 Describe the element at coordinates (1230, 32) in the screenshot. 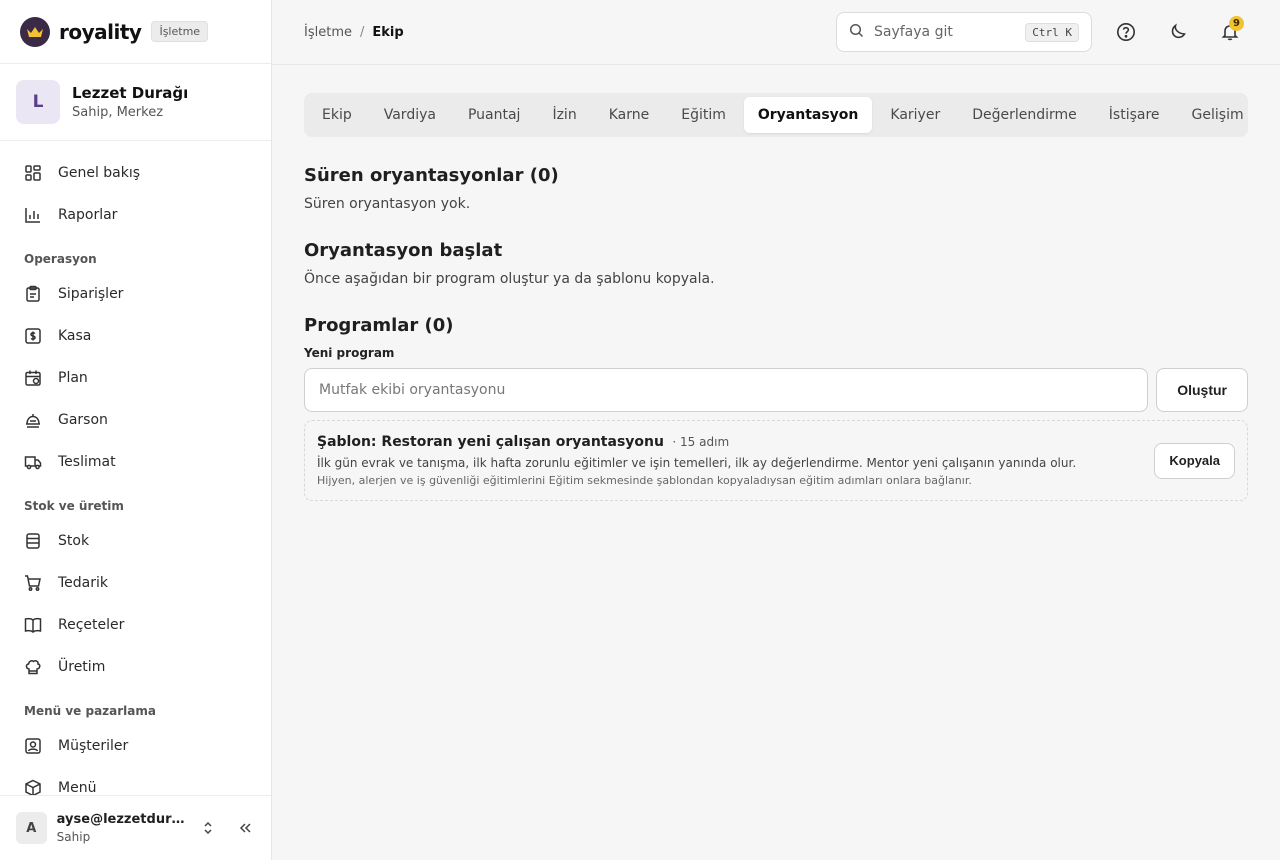

I see `bell-icon: 9` at that location.